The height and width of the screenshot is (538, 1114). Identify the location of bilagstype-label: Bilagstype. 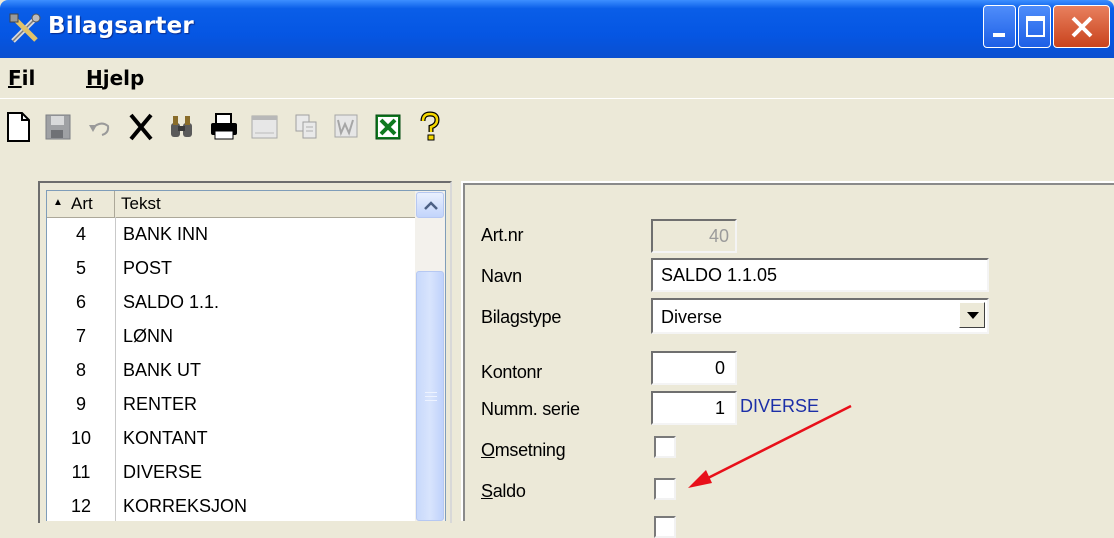
(521, 317).